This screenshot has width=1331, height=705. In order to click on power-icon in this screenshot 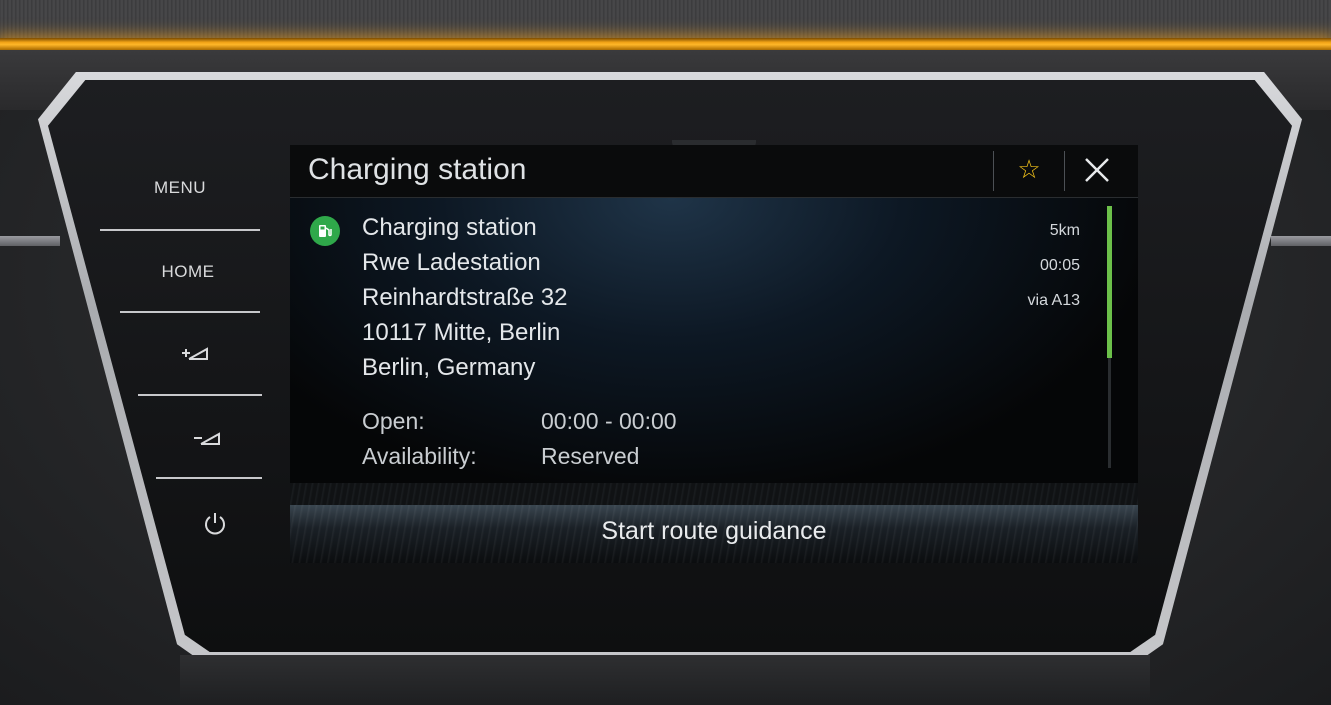, I will do `click(215, 524)`.